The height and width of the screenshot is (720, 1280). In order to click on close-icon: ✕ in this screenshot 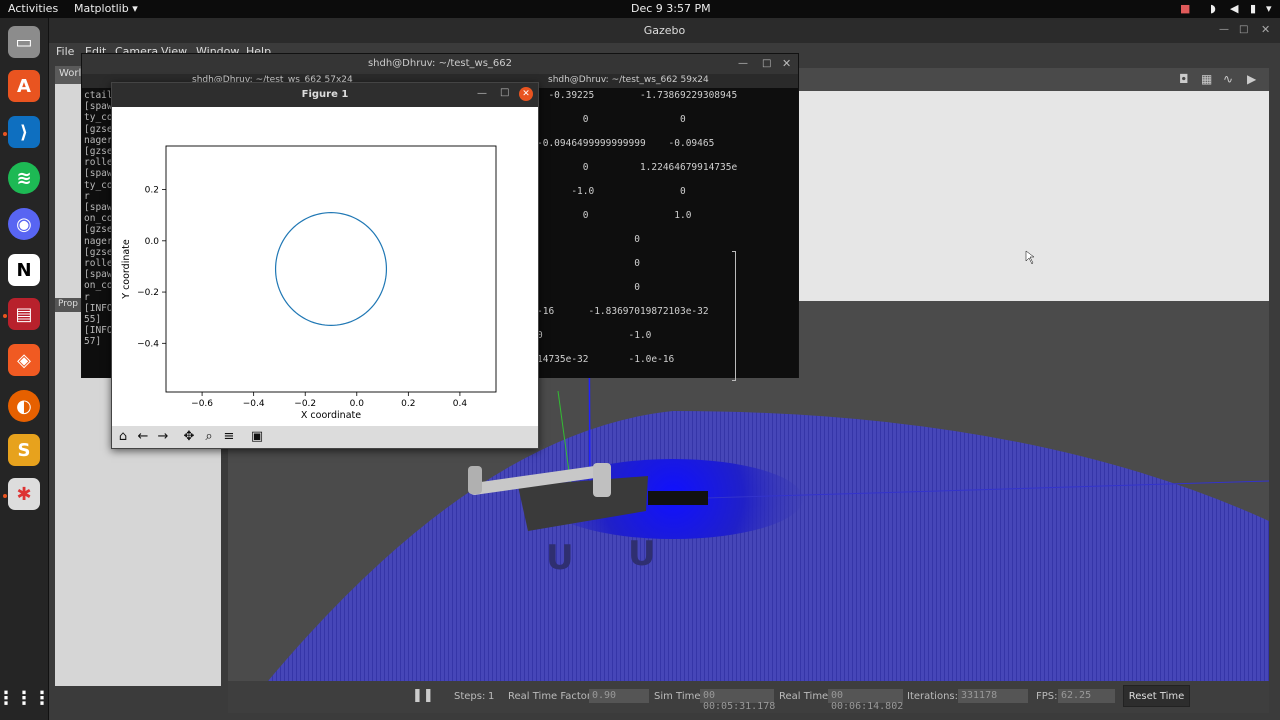, I will do `click(1265, 29)`.